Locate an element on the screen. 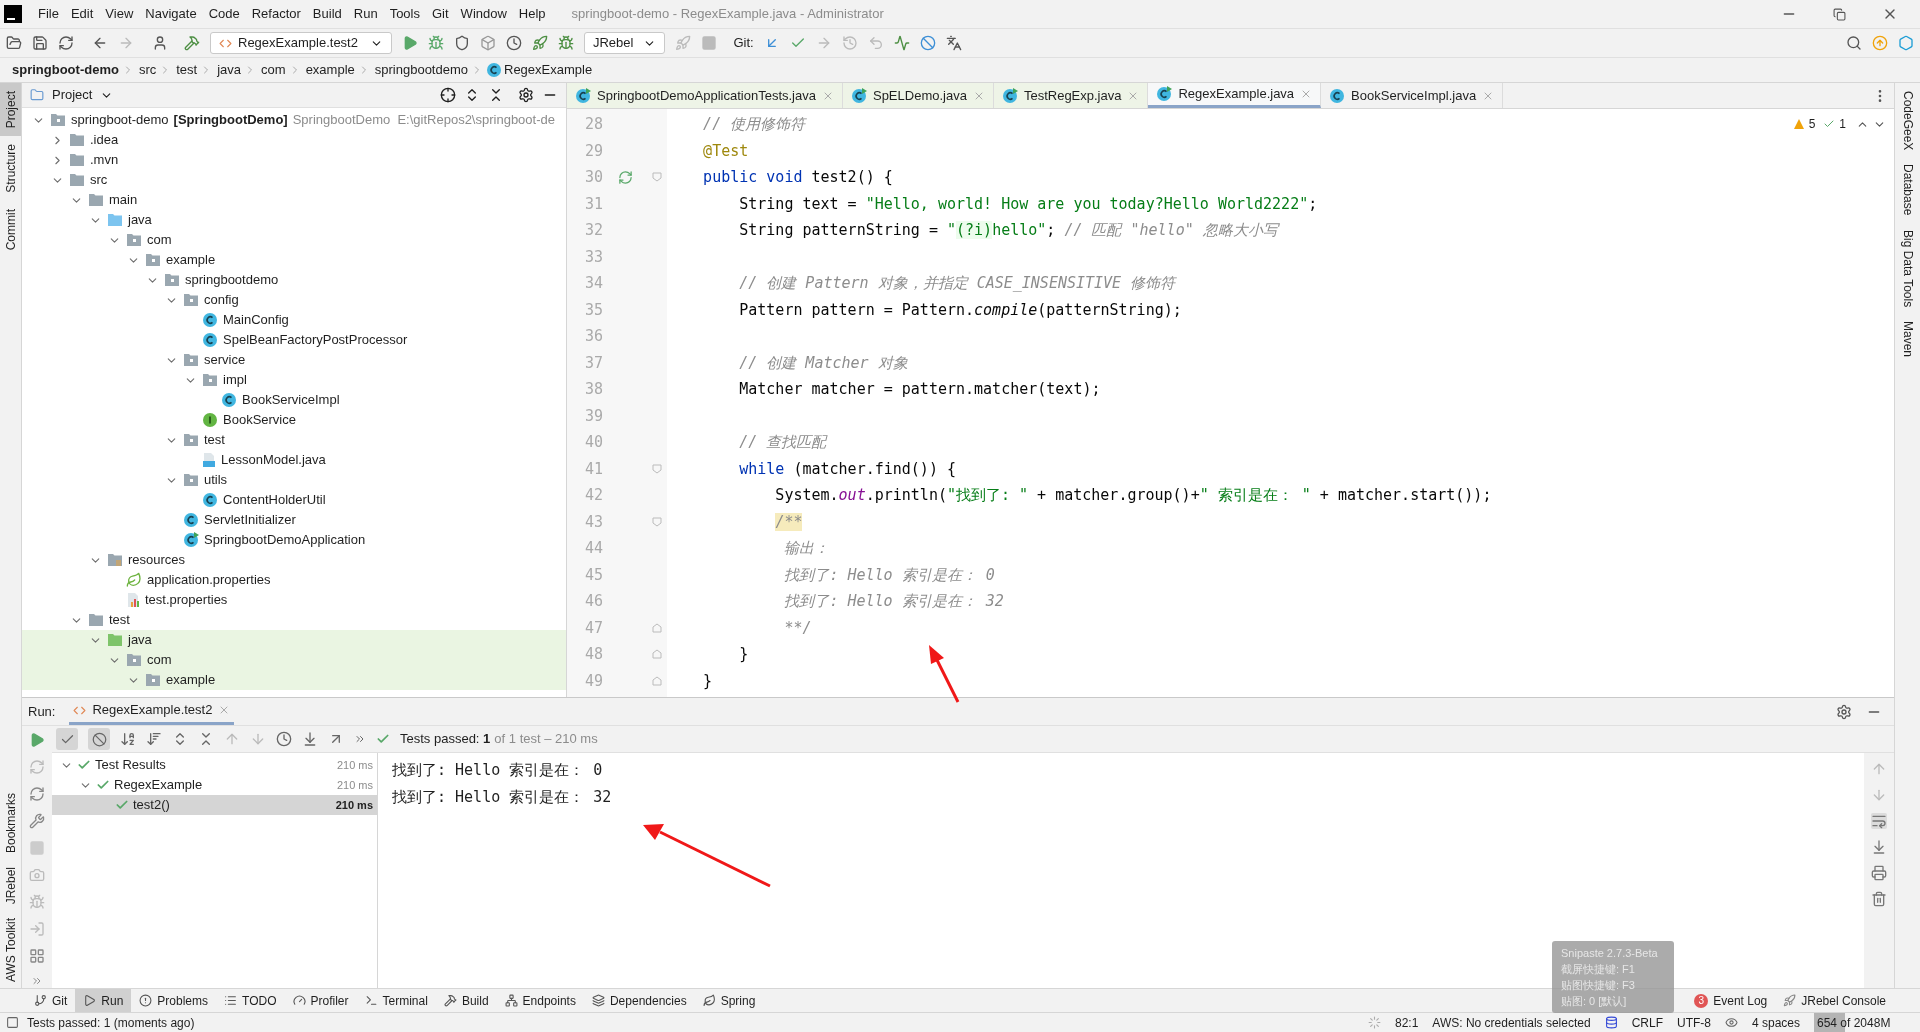 This screenshot has width=1920, height=1032. tree-item: main is located at coordinates (294, 200).